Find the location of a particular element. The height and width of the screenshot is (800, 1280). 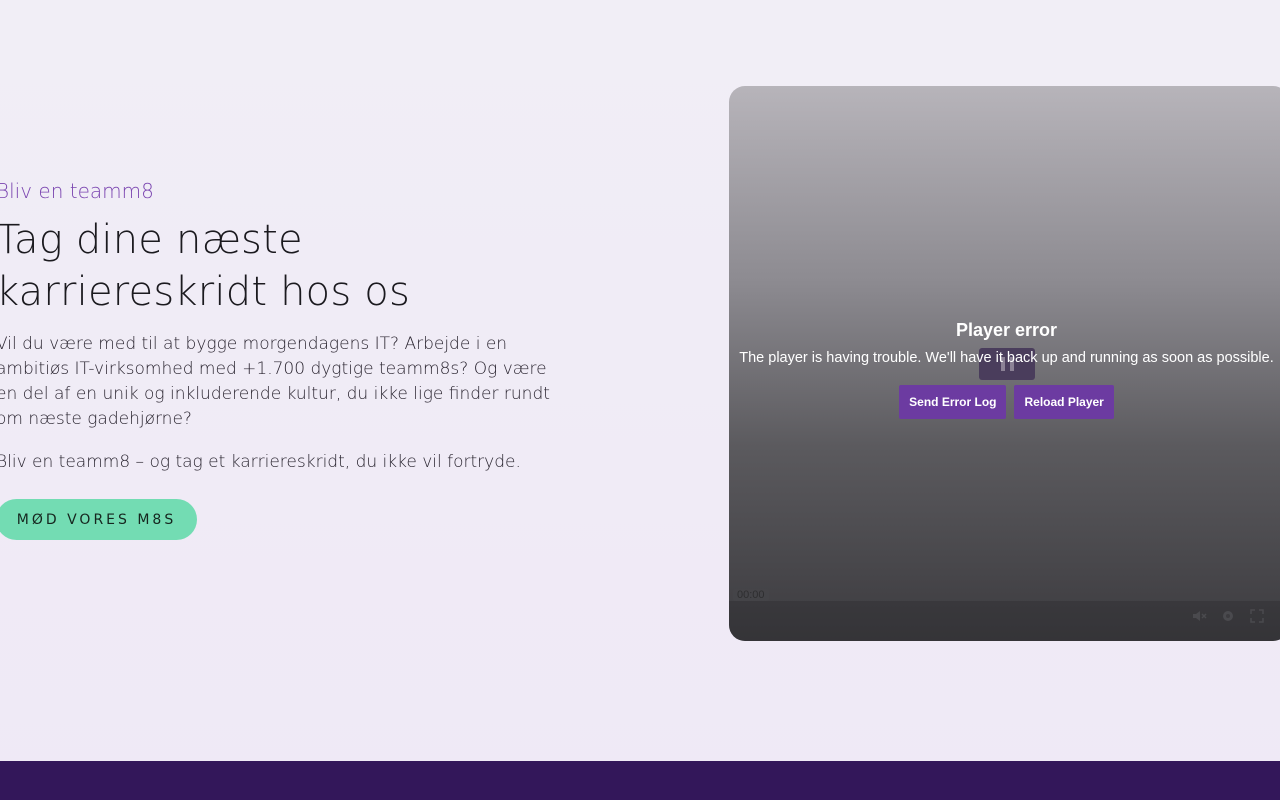

player-time: 00:00 is located at coordinates (751, 595).